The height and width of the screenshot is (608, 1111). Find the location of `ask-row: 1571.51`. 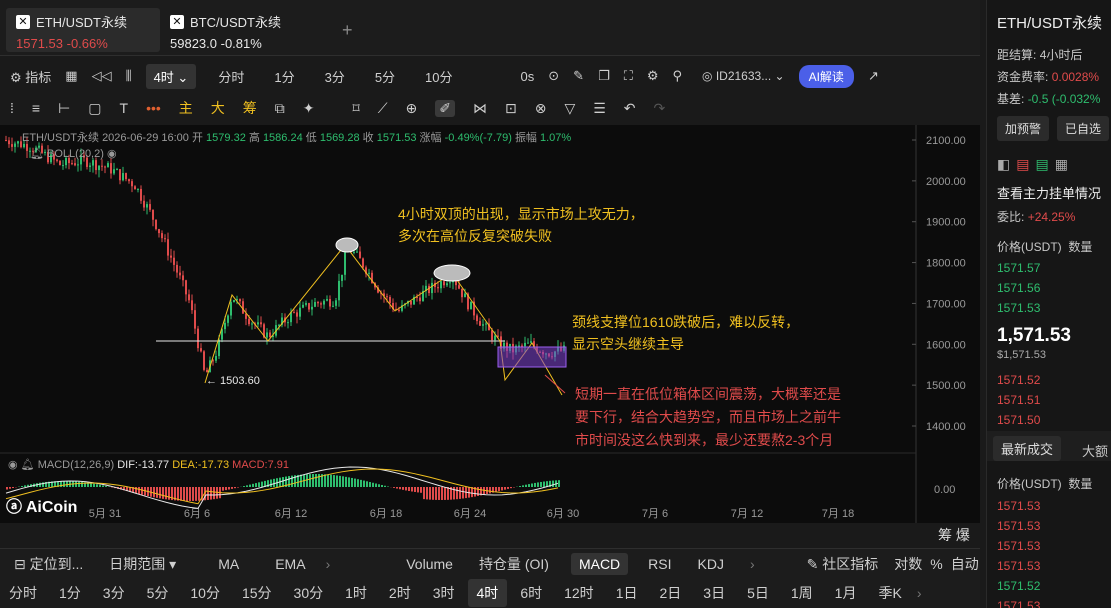

ask-row: 1571.51 is located at coordinates (1018, 400).